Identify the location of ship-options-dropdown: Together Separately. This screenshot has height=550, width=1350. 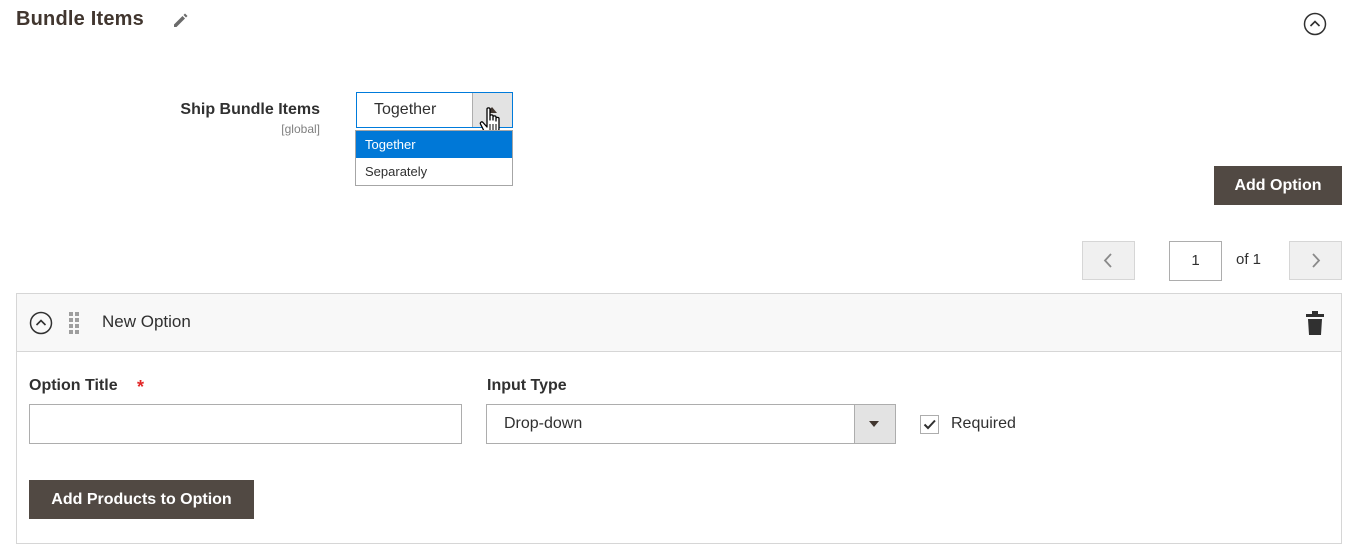
(434, 158).